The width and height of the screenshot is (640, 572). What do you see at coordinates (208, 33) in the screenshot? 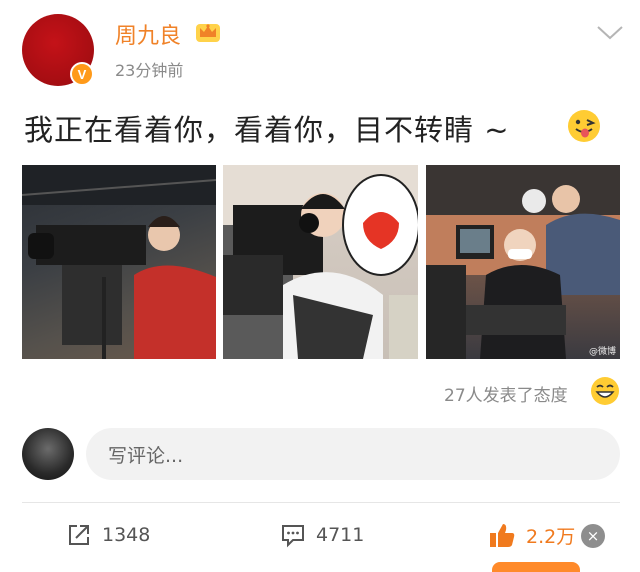
I see `crown-icon` at bounding box center [208, 33].